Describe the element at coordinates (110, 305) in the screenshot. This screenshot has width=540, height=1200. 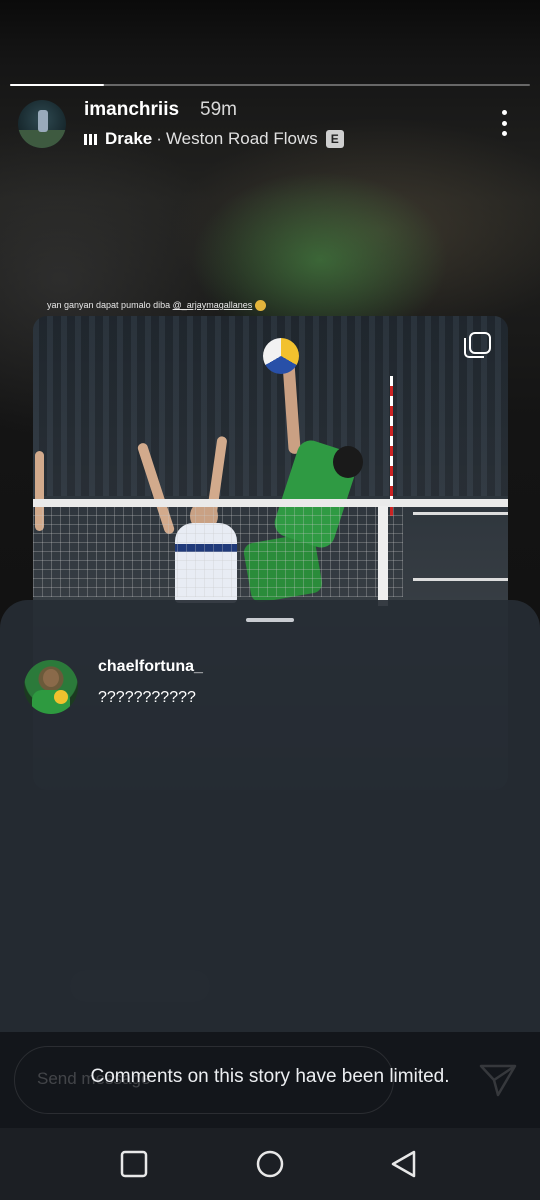
I see `caption-text: yan ganyan dapat pumalo diba` at that location.